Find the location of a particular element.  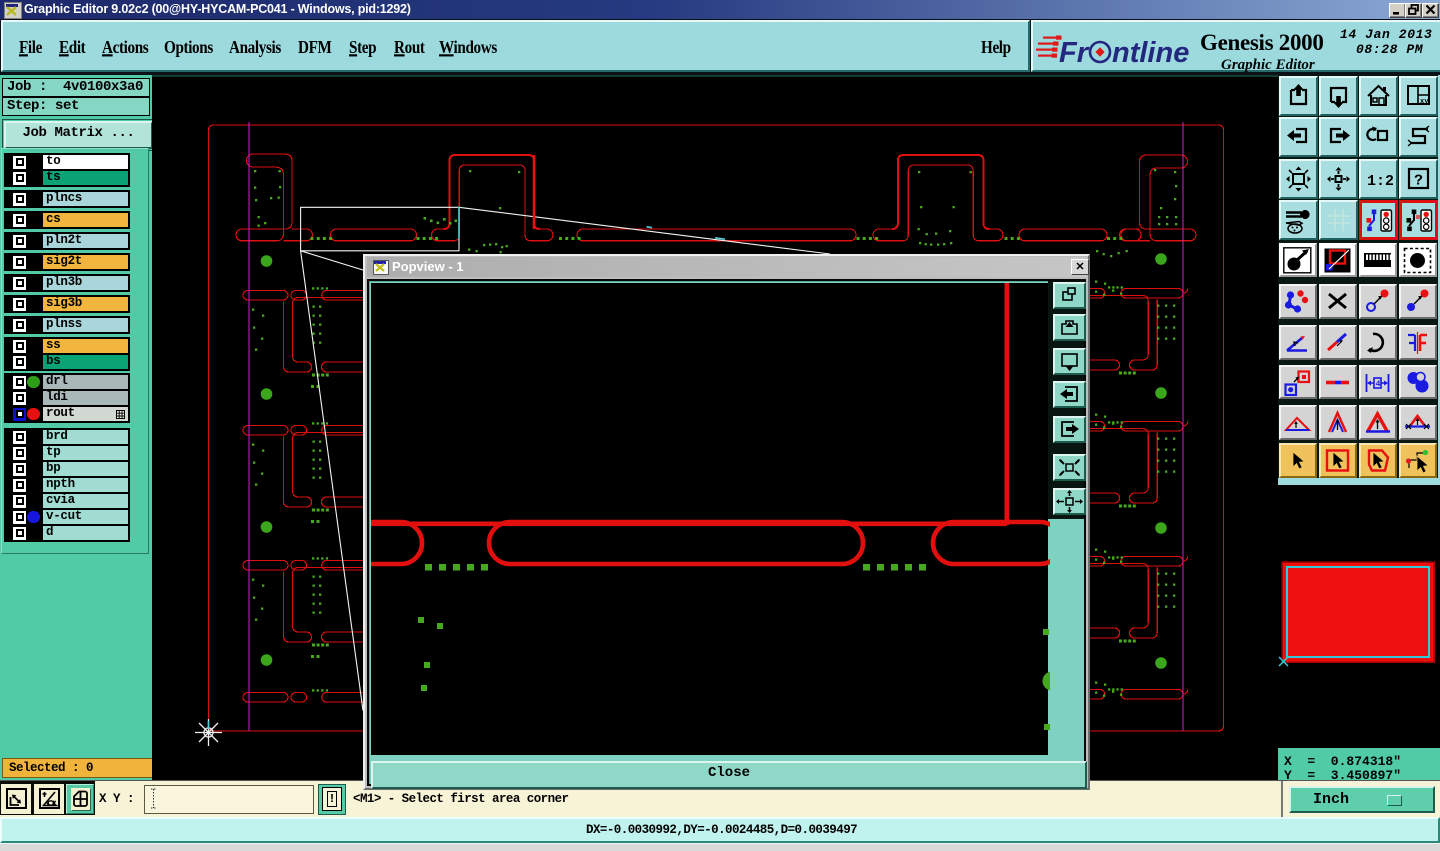

svg-text: 4 is located at coordinates (1378, 384).